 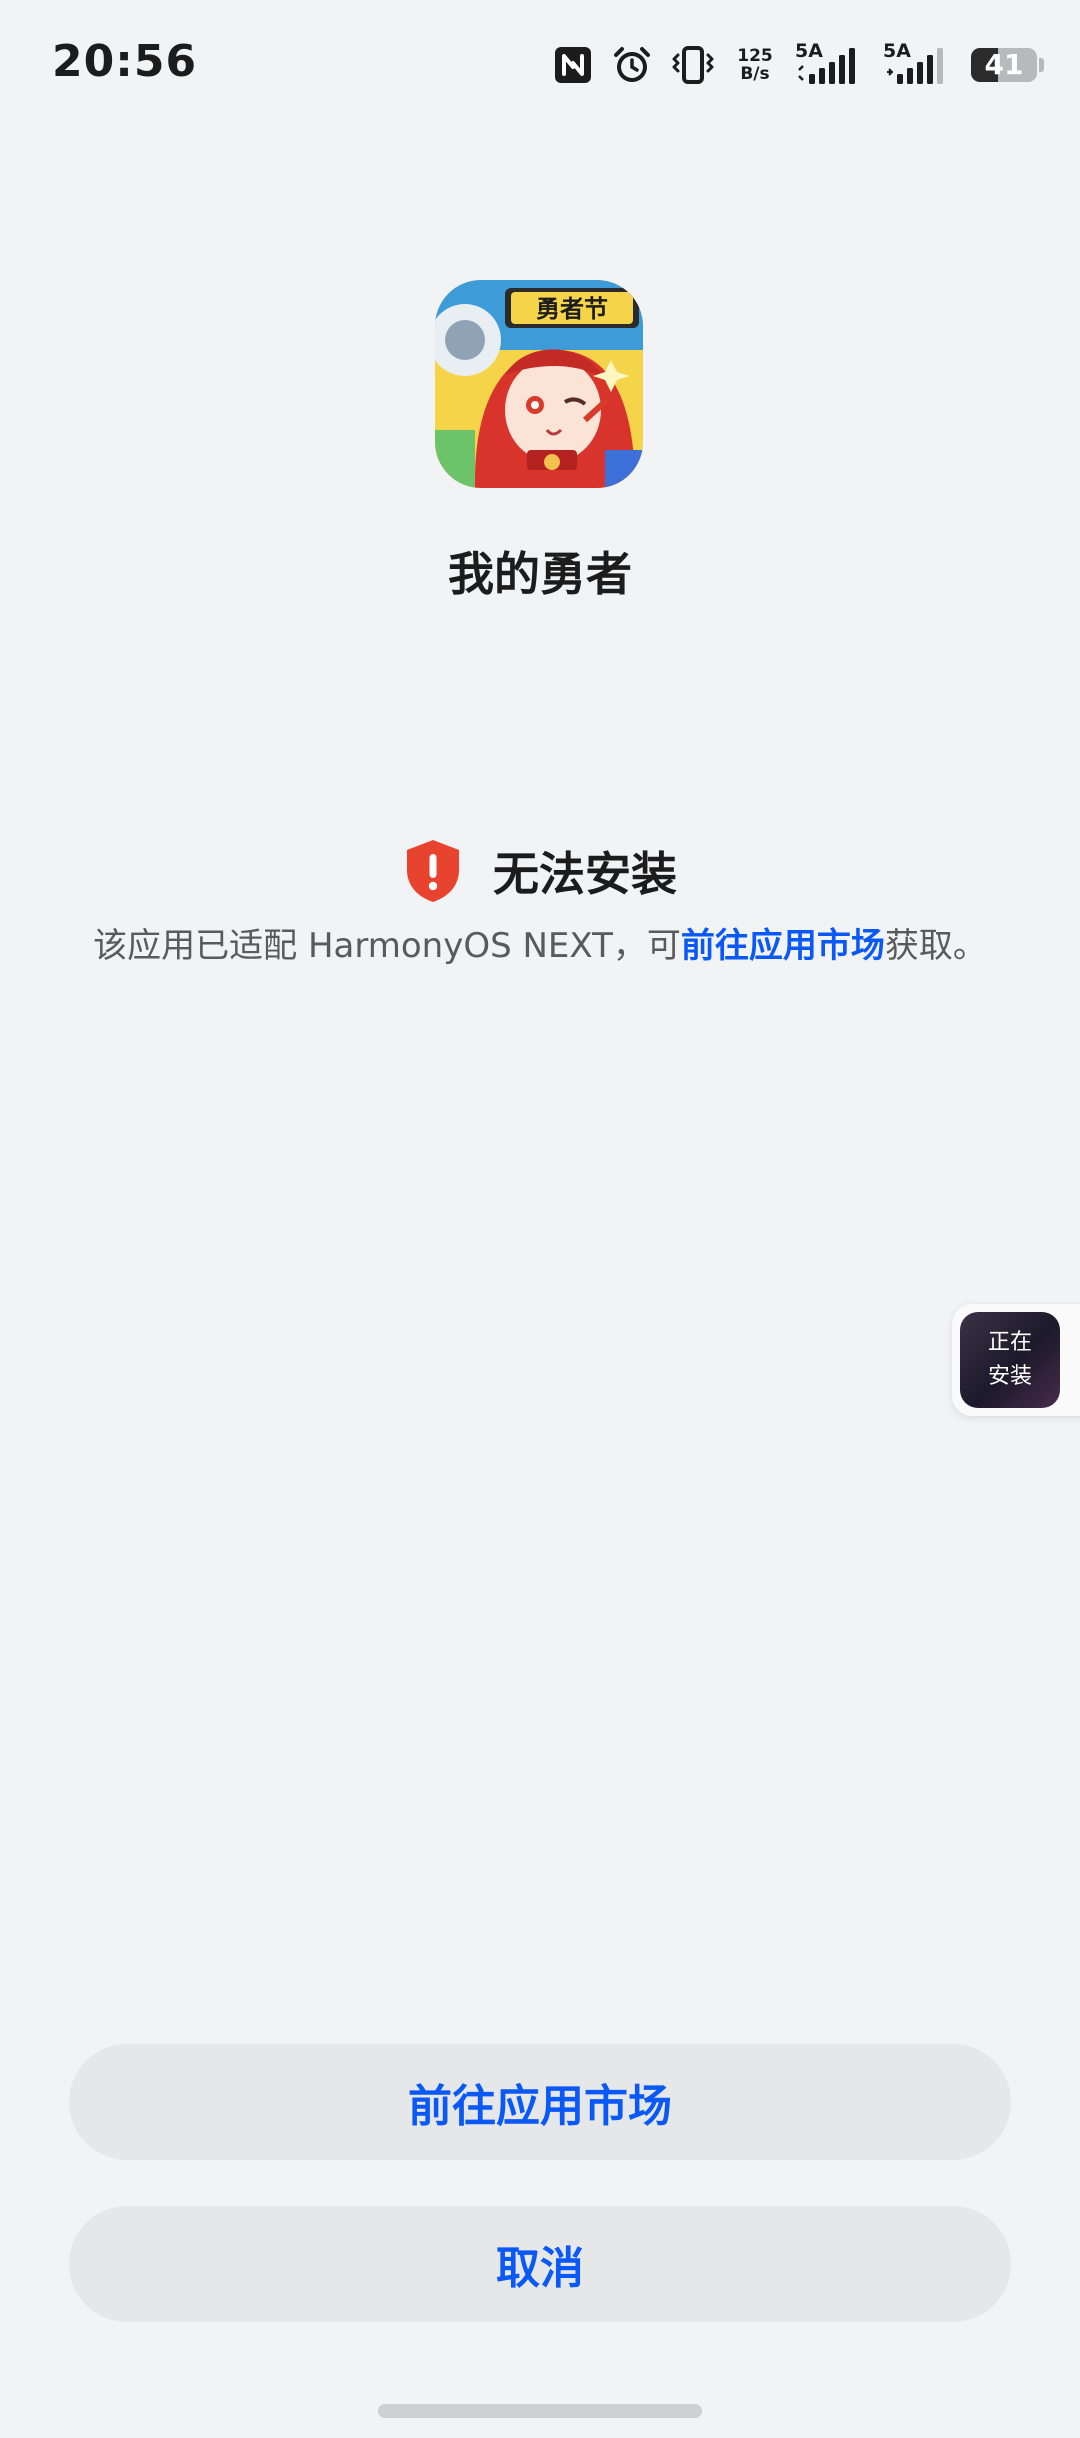 I want to click on error-title-row: 无法安装, so click(x=540, y=871).